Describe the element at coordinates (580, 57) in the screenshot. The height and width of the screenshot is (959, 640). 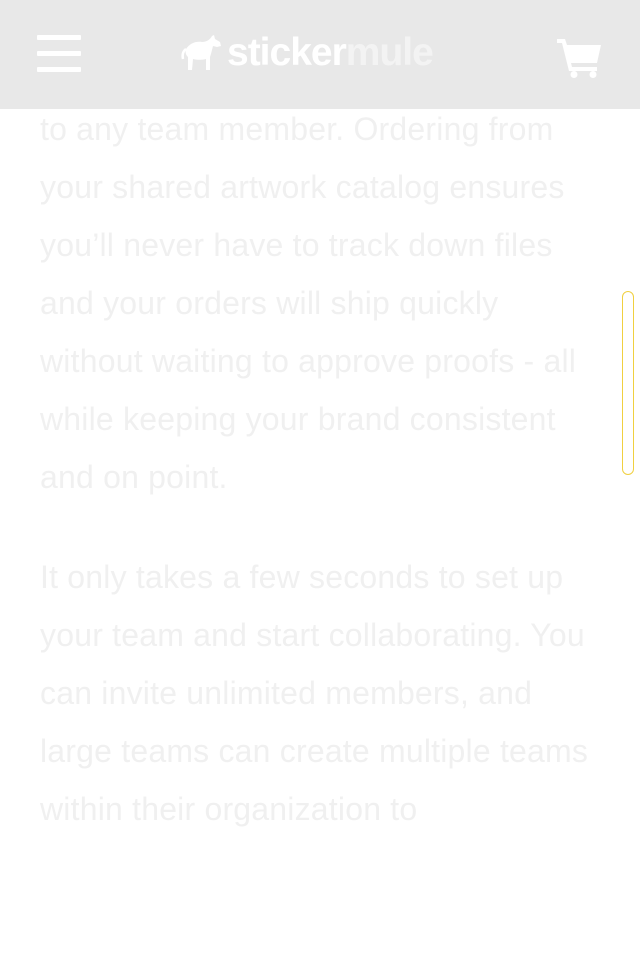
I see `shopping-cart-icon` at that location.